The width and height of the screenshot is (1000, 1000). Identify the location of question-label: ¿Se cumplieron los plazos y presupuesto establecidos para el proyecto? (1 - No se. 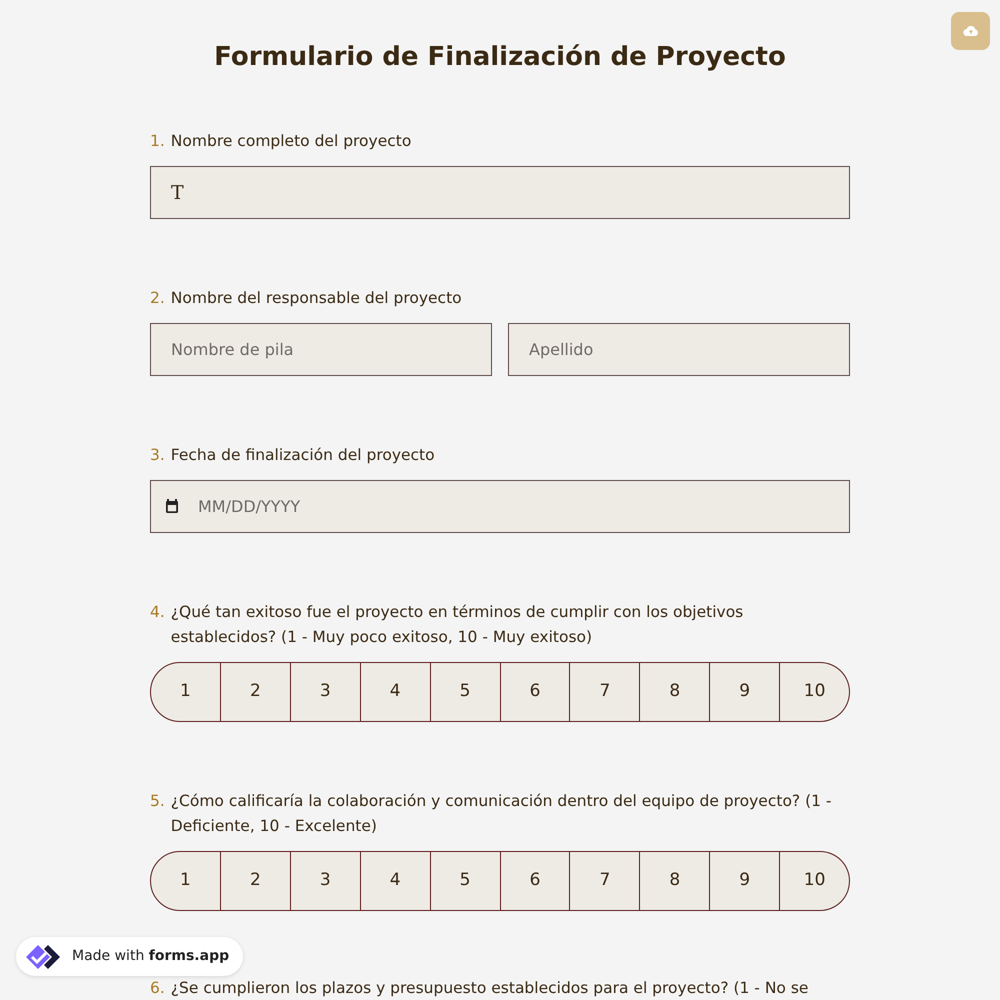
(489, 989).